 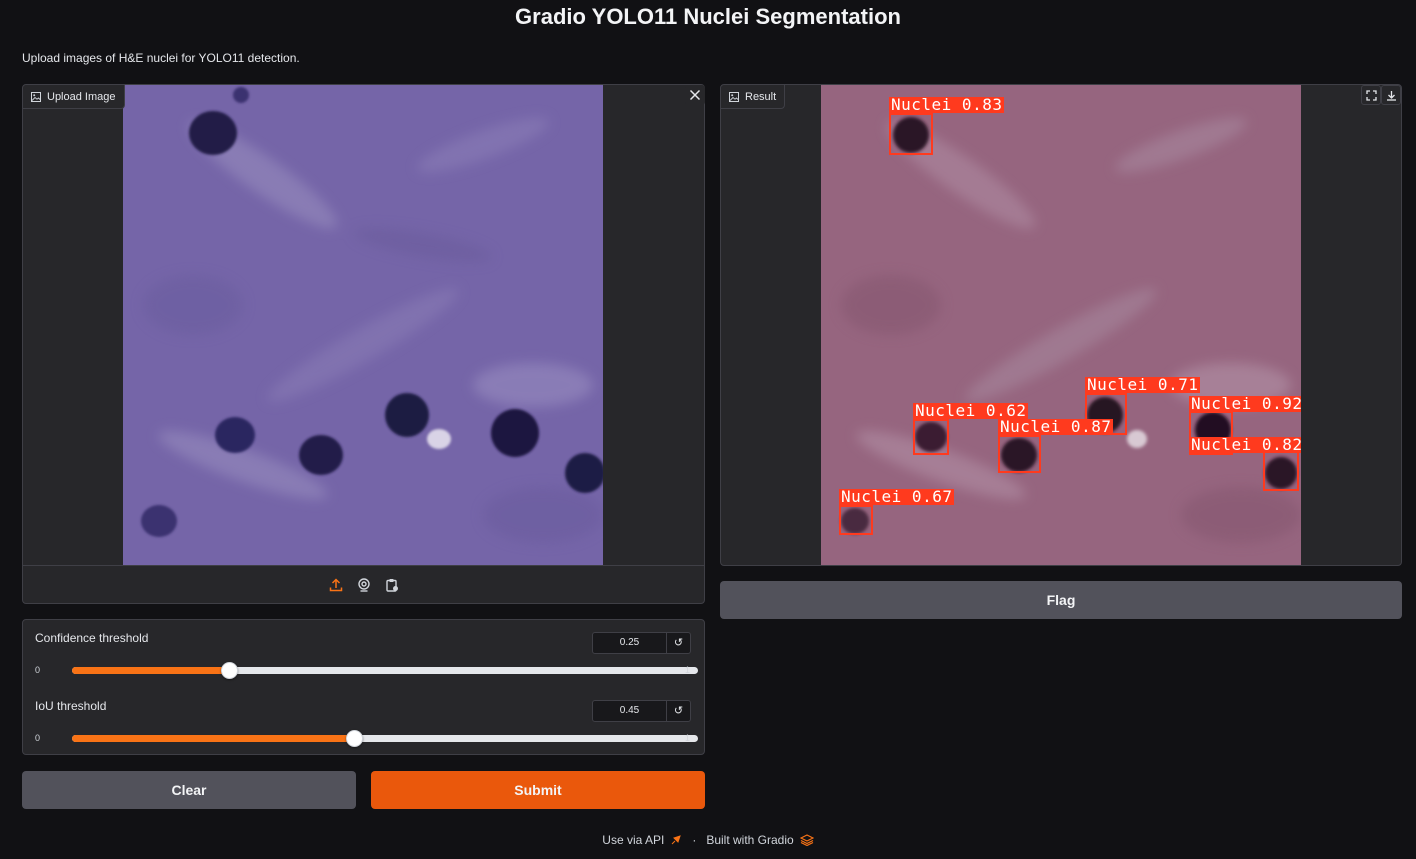 I want to click on confidence-min-label: 0, so click(x=38, y=670).